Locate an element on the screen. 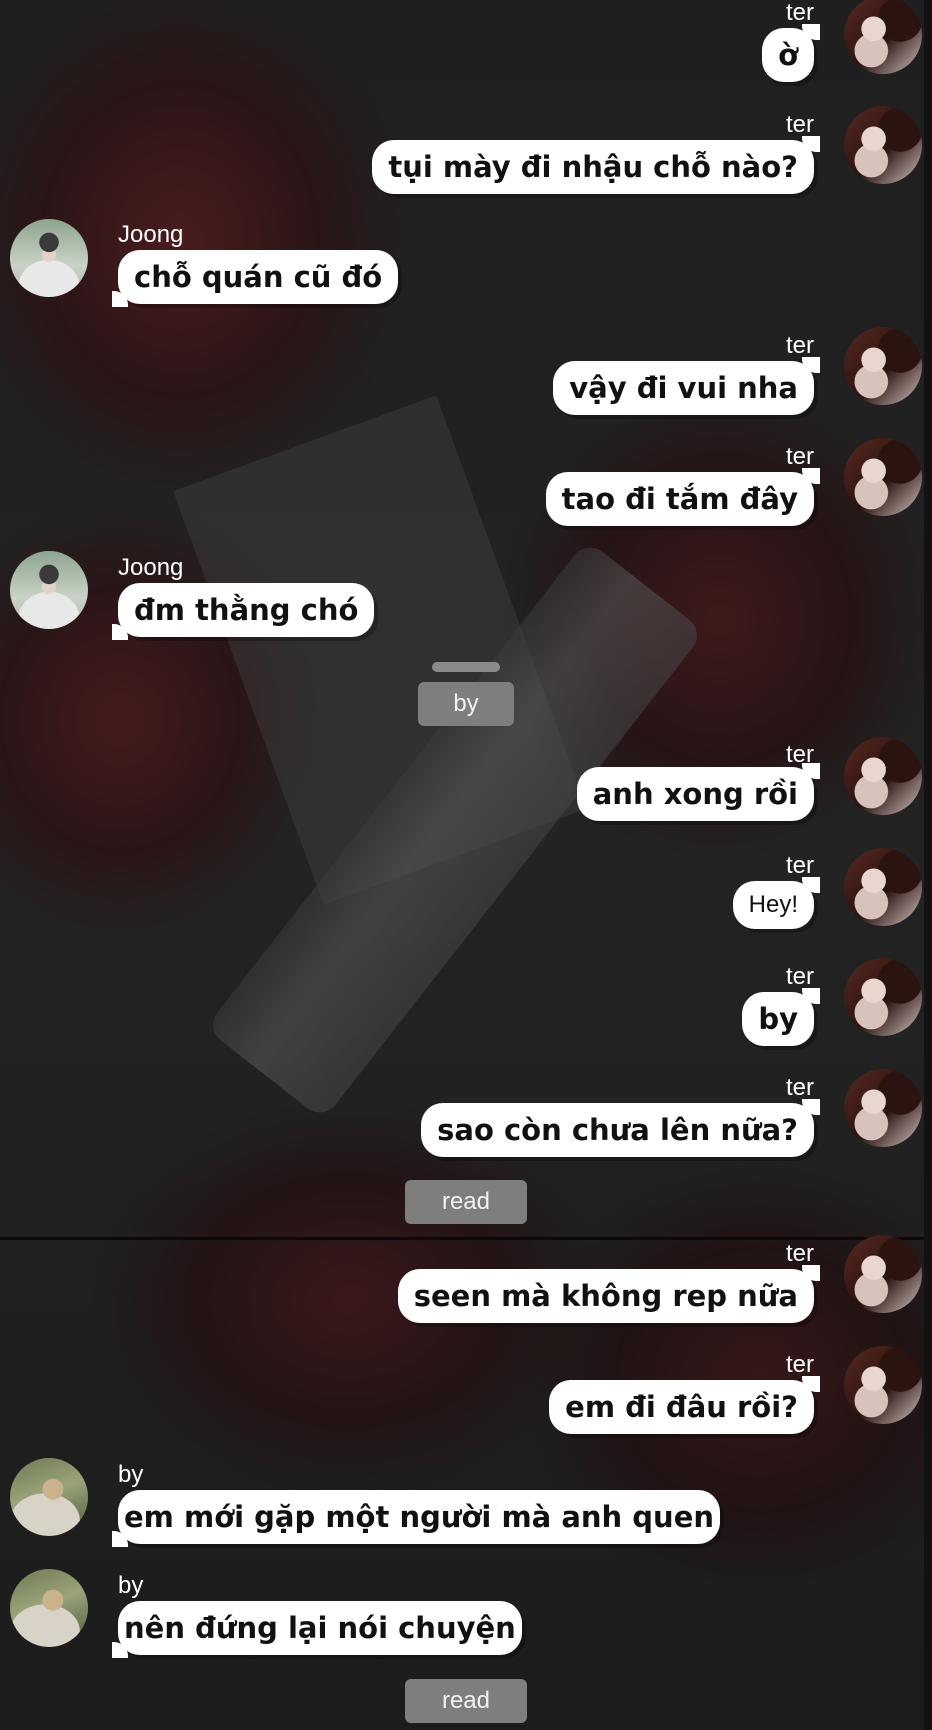 Image resolution: width=932 pixels, height=1730 pixels. message-bubble: em mới gặp một người mà anh quen is located at coordinates (416, 1518).